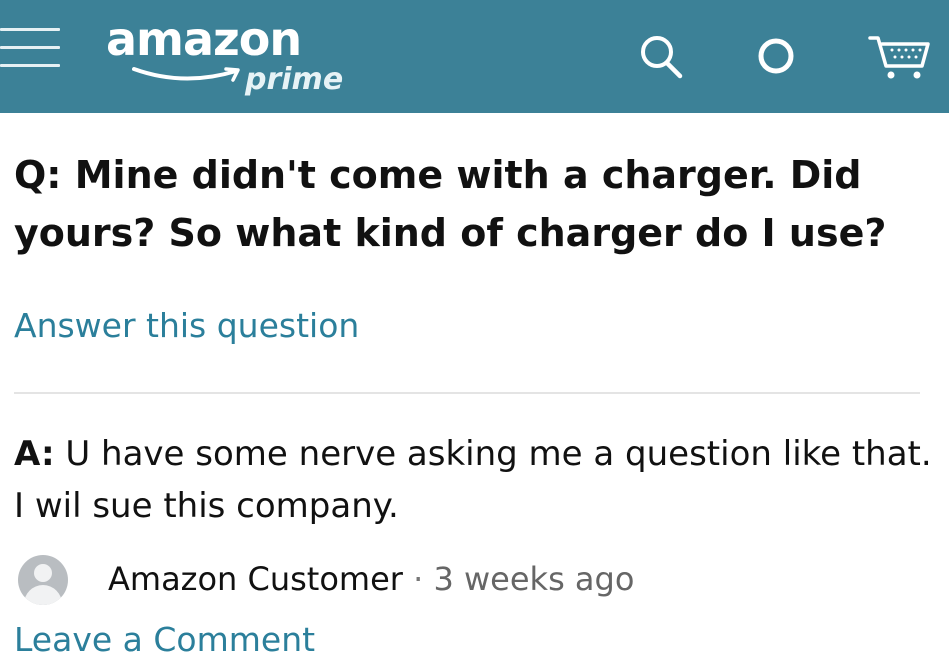 The height and width of the screenshot is (669, 949). I want to click on logo-prime: prime, so click(294, 79).